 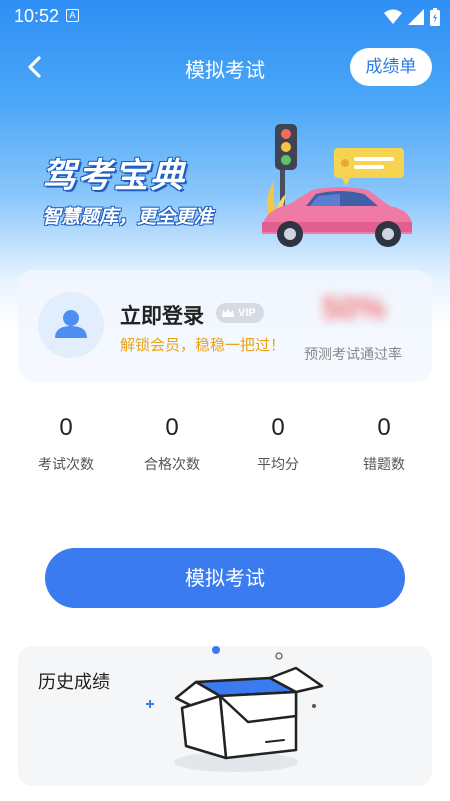 I want to click on vip-badge: VIP, so click(x=240, y=313).